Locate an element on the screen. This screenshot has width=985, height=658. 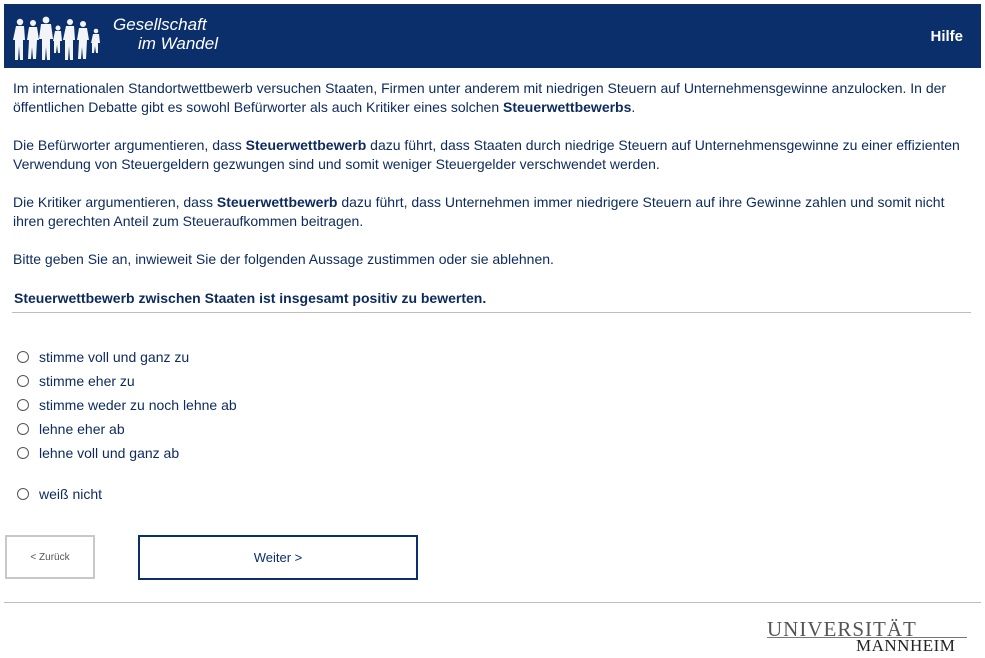
option-label: stimme voll und ganz zu is located at coordinates (114, 357).